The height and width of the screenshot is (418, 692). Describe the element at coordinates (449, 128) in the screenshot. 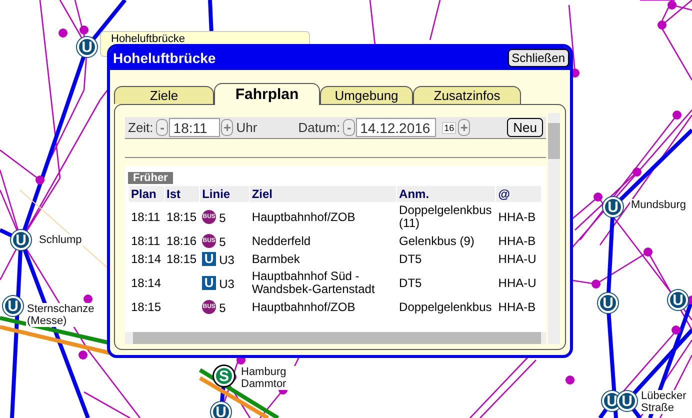

I see `calendar-button: 16` at that location.